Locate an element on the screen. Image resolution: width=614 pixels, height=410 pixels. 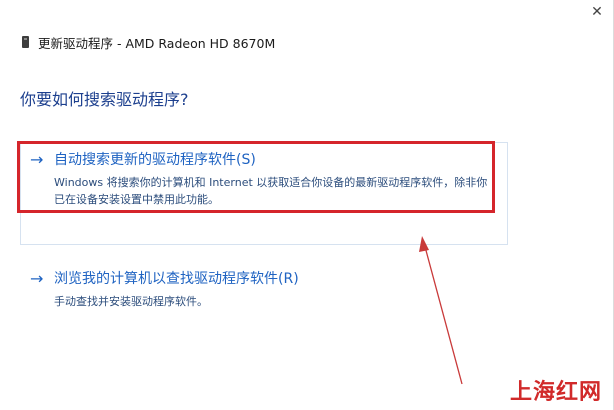
annotation-arrow-head is located at coordinates (424, 244).